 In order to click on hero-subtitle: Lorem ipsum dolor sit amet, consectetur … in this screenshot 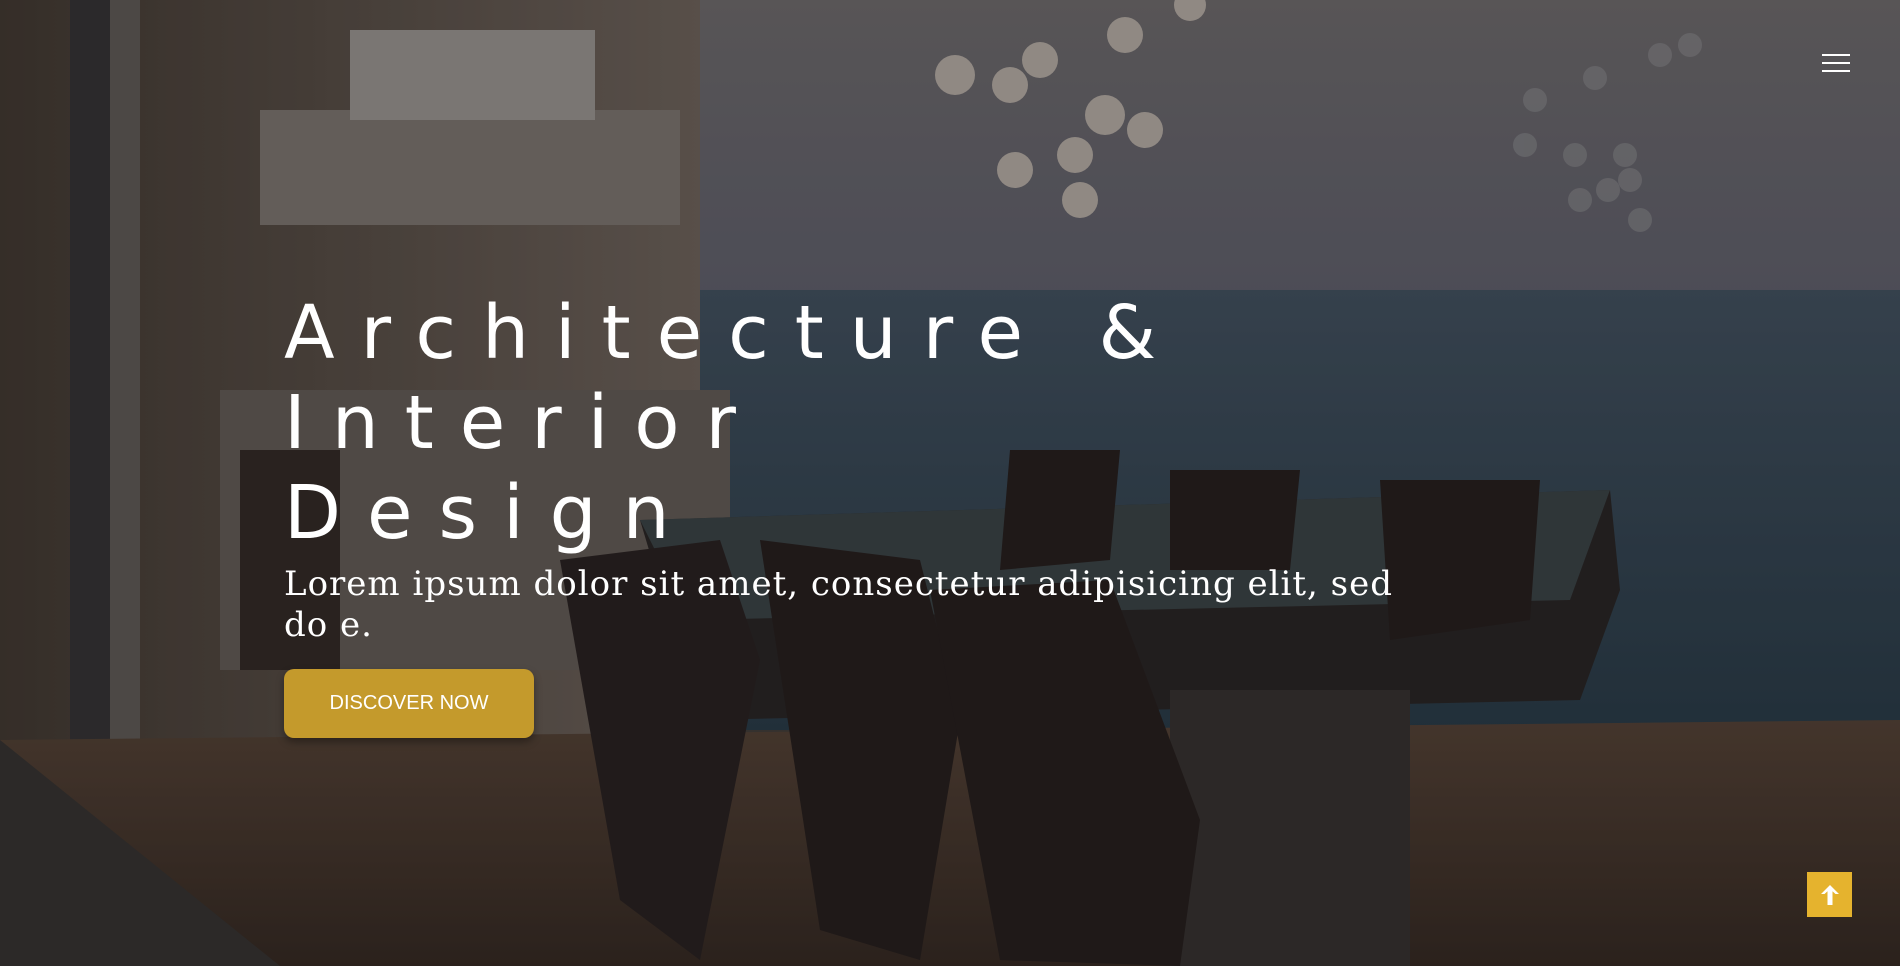, I will do `click(839, 604)`.